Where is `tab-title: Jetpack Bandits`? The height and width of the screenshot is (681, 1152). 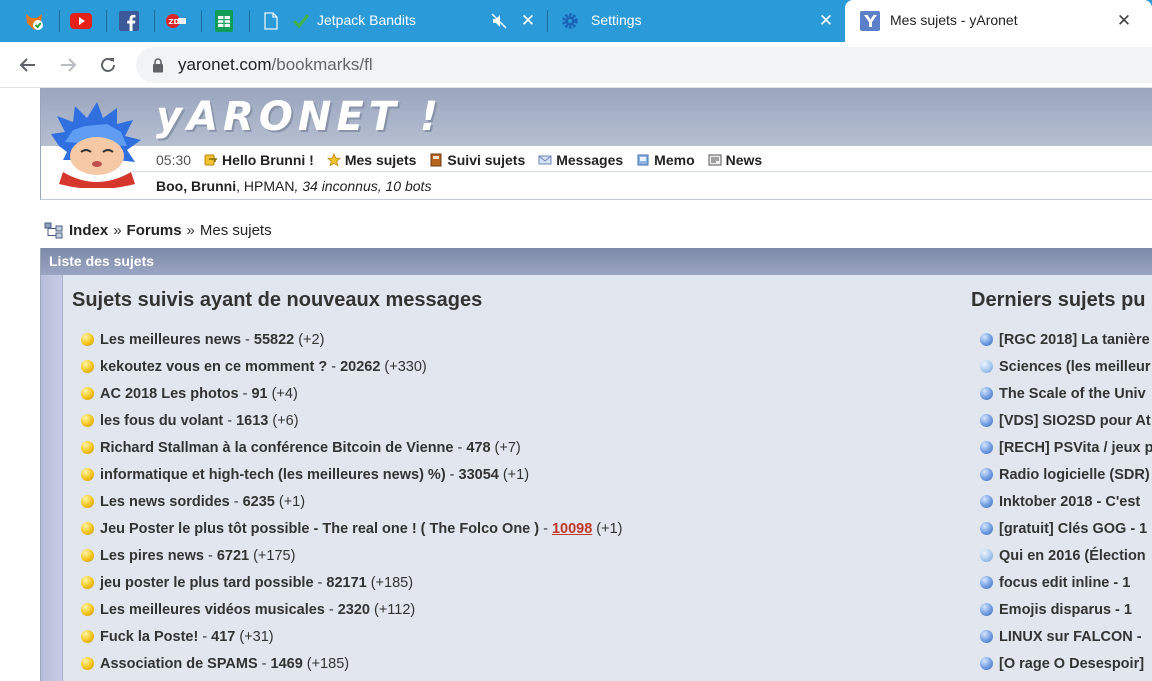 tab-title: Jetpack Bandits is located at coordinates (366, 20).